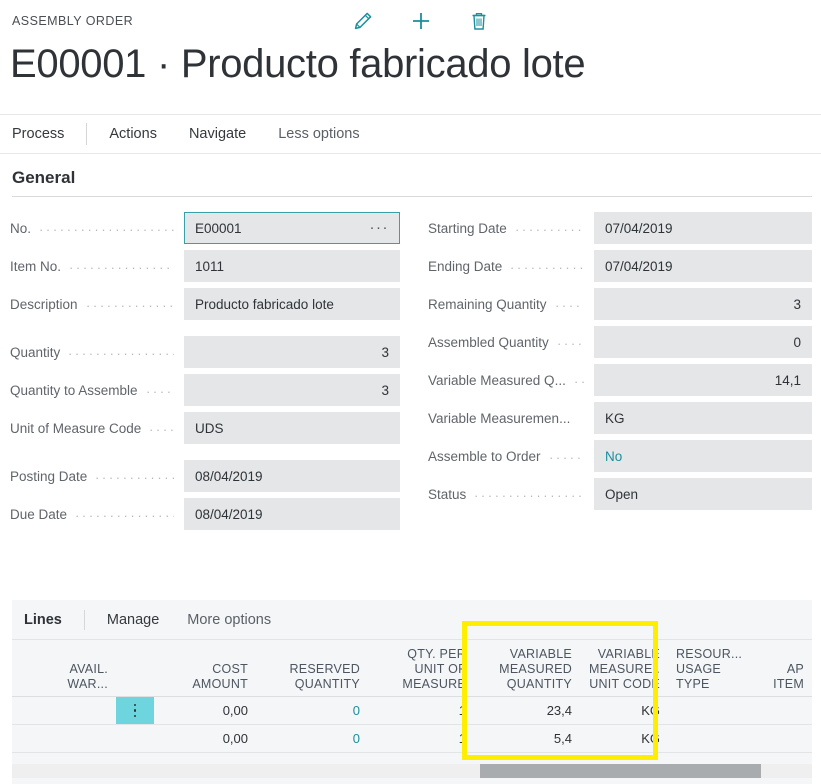 The height and width of the screenshot is (784, 821). I want to click on field-row-status: Status ···················· Open, so click(620, 497).